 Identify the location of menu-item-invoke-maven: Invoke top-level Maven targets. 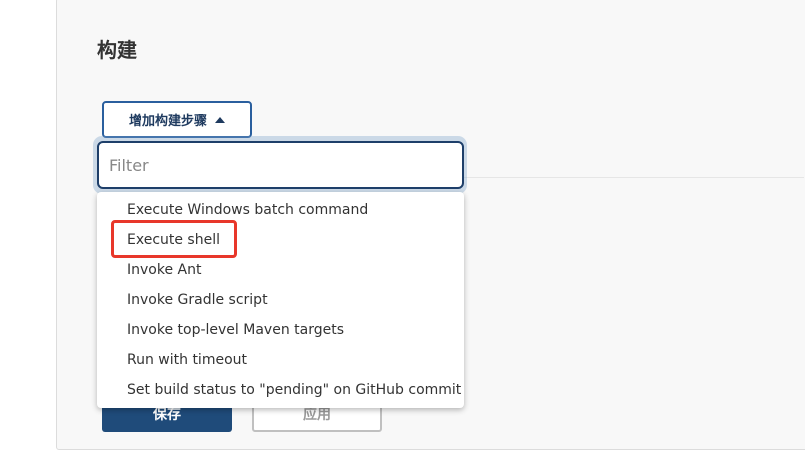
(280, 330).